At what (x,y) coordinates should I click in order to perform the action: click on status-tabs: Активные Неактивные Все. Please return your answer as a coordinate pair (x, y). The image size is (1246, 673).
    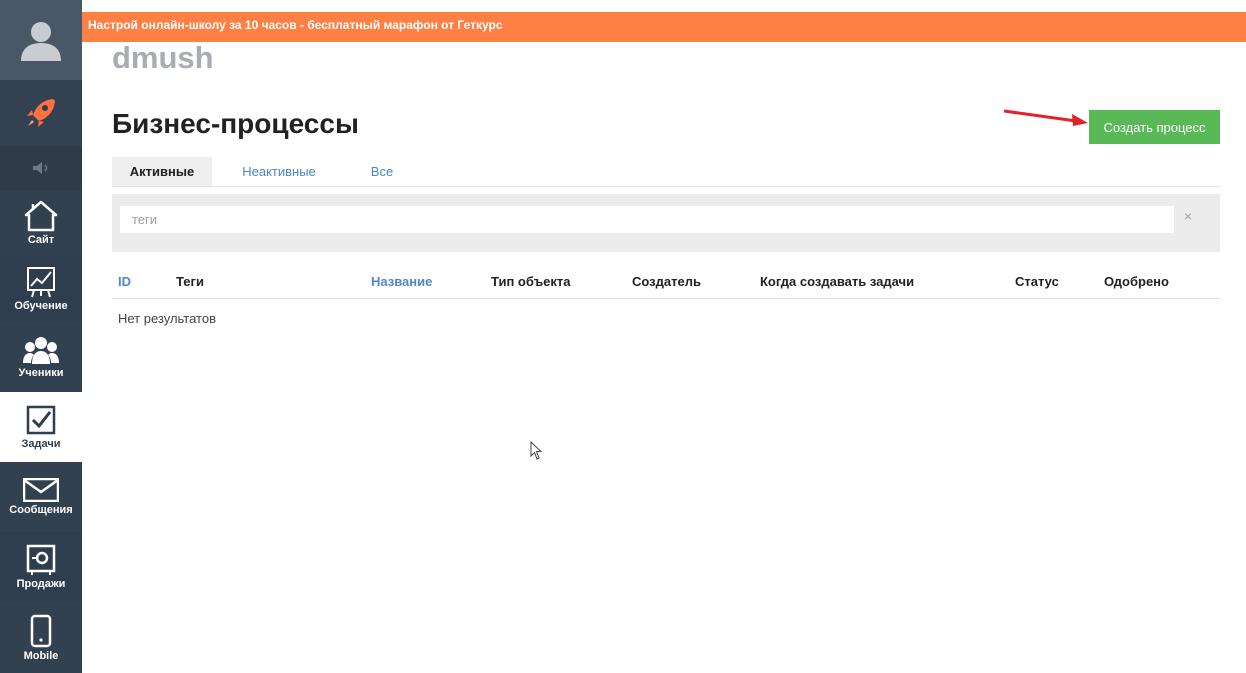
    Looking at the image, I should click on (666, 172).